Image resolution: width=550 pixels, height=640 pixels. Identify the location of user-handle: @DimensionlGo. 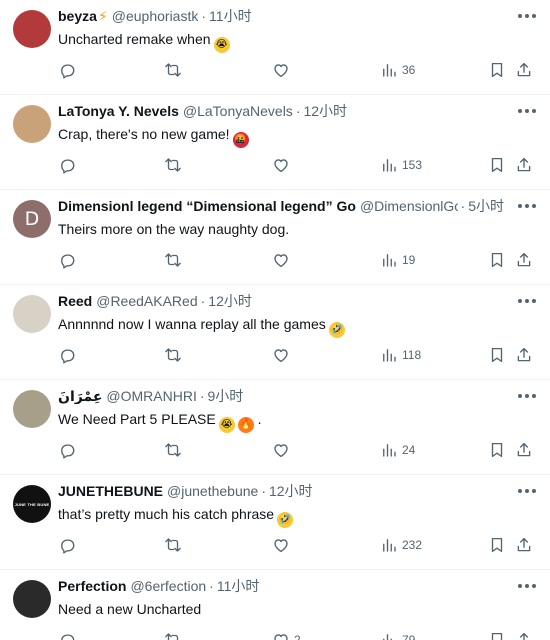
(409, 206).